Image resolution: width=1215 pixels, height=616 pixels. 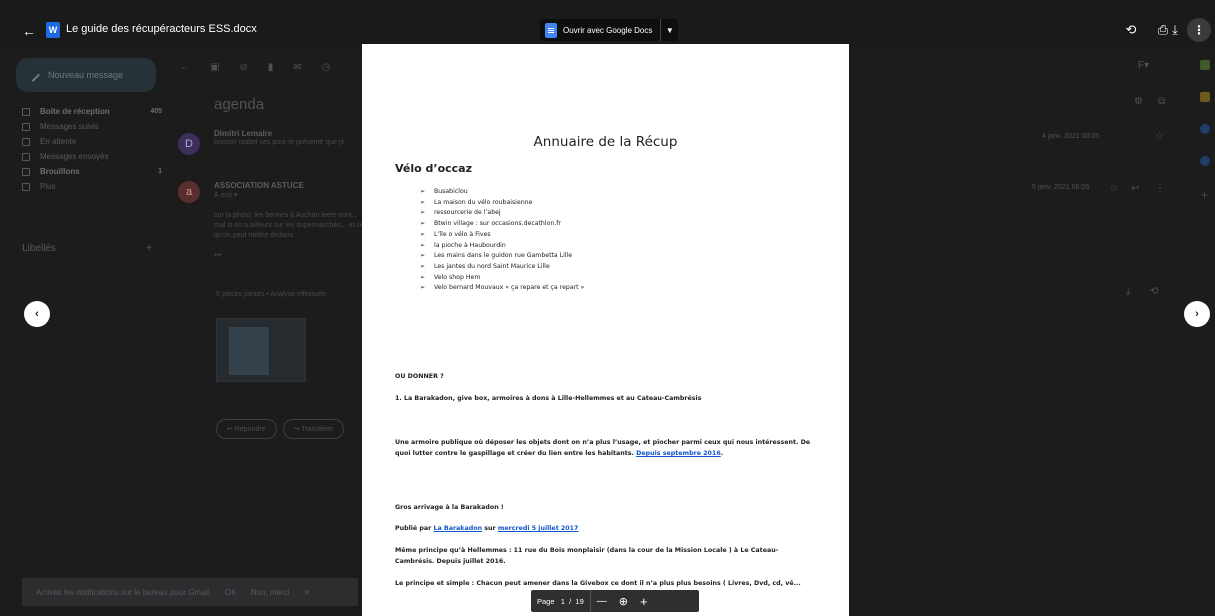 I want to click on nav-count: 1, so click(x=160, y=171).